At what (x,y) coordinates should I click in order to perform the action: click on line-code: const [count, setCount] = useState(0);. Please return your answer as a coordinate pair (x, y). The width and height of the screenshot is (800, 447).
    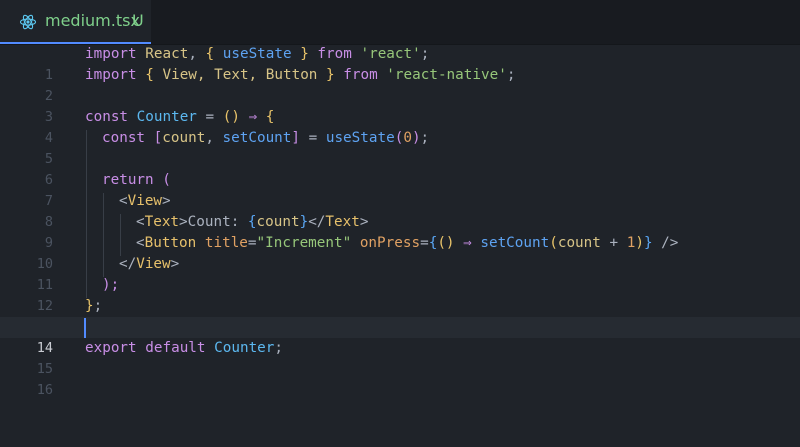
    Looking at the image, I should click on (266, 138).